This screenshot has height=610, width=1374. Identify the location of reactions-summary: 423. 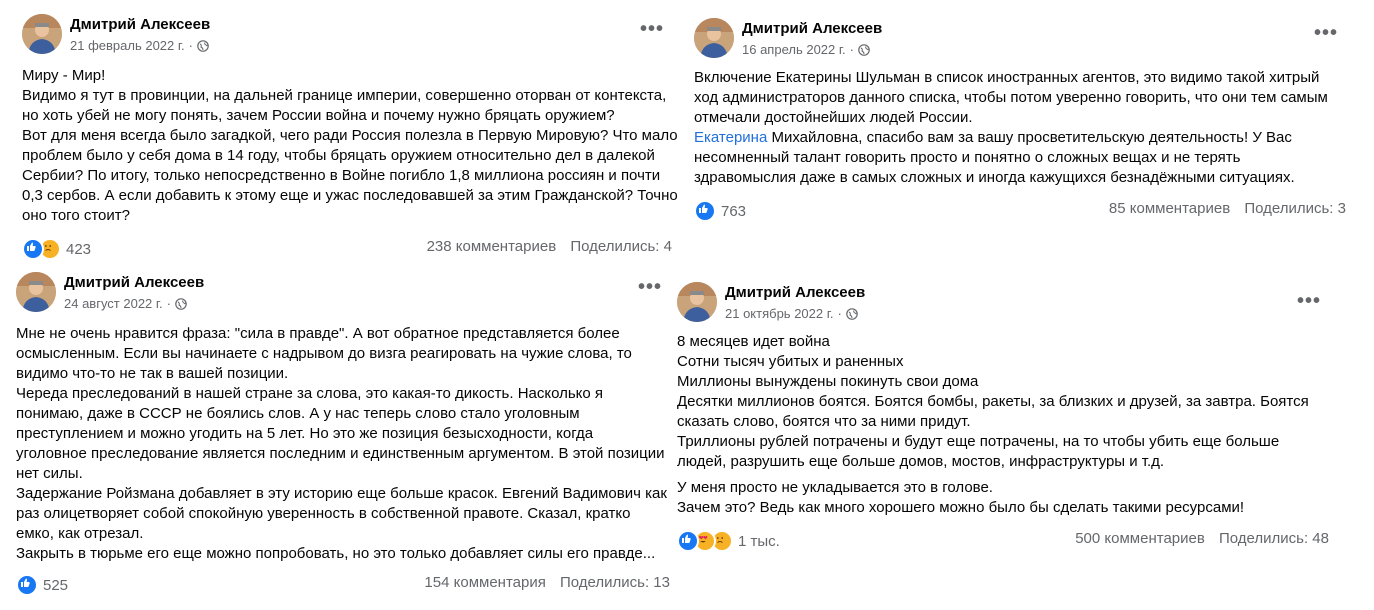
(56, 249).